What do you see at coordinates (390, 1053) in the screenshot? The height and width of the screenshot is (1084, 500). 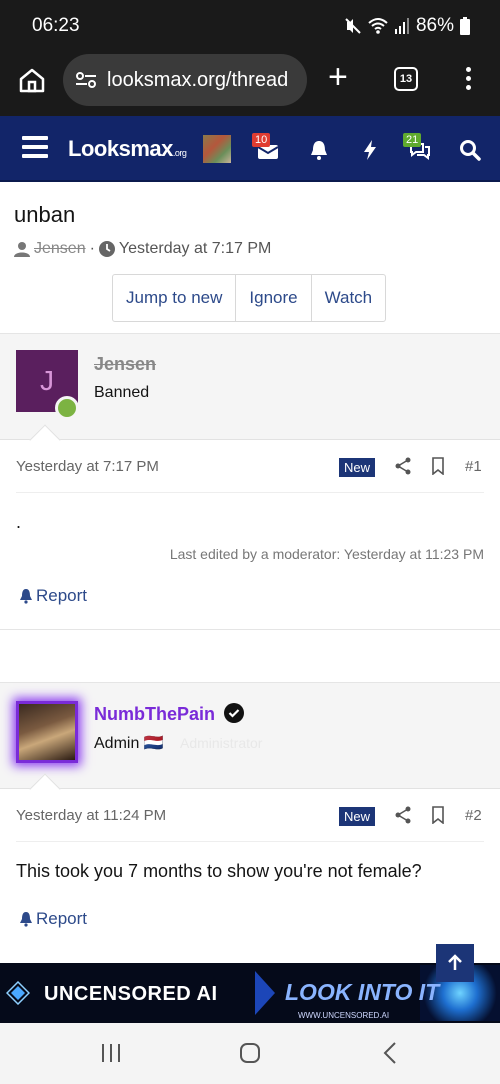 I see `back-icon` at bounding box center [390, 1053].